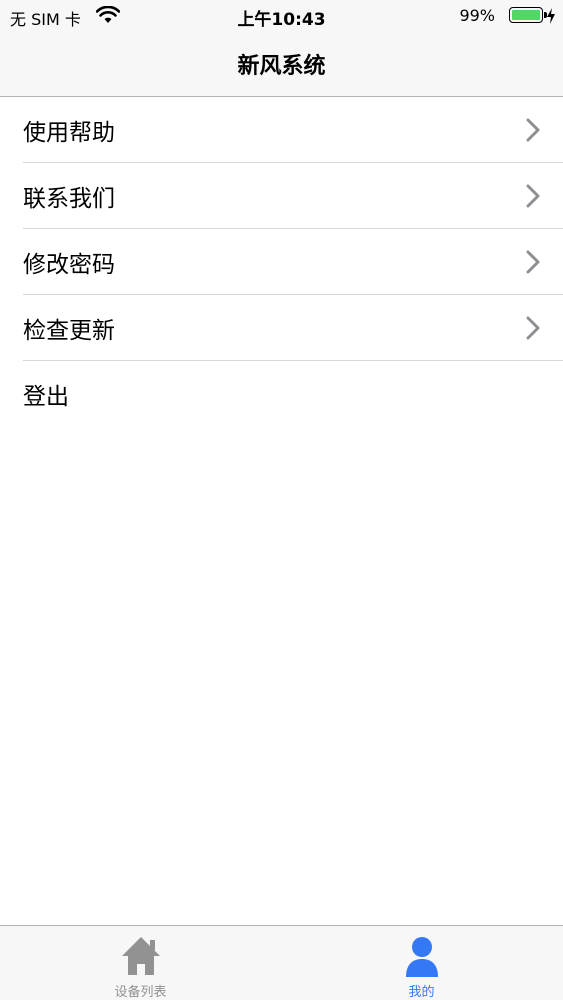 The image size is (563, 1000). Describe the element at coordinates (46, 397) in the screenshot. I see `menu-item-label: 登出` at that location.